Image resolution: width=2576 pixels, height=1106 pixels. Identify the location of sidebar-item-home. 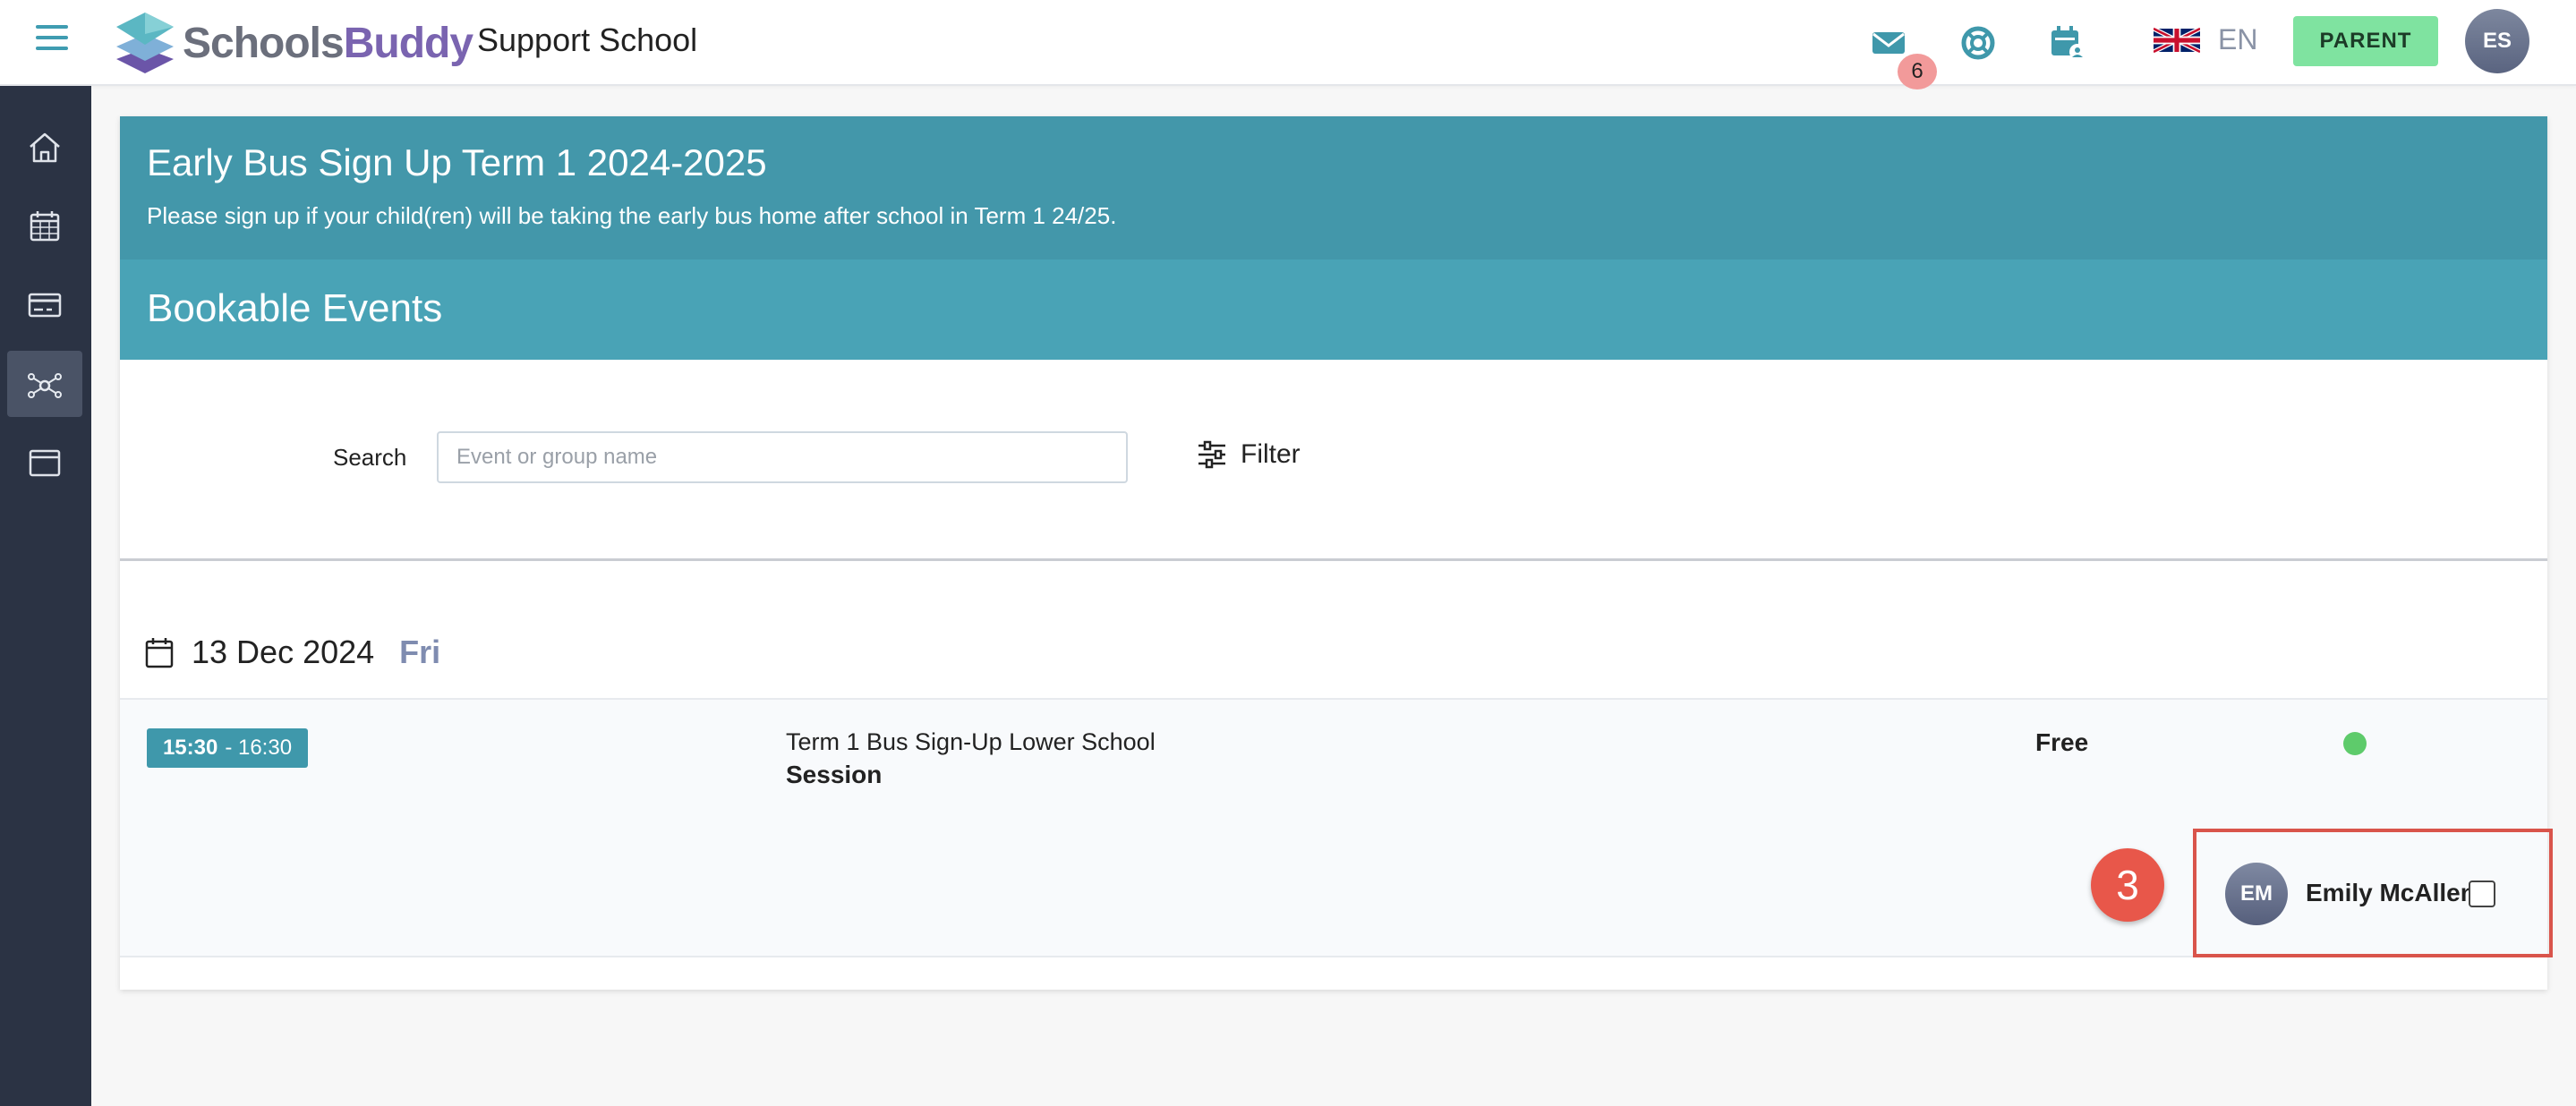
(44, 148).